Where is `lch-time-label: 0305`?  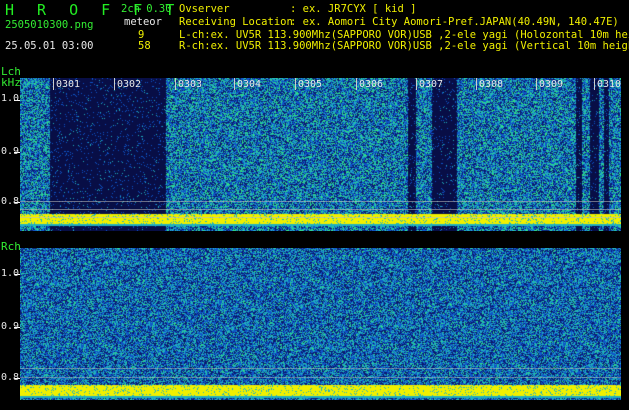
lch-time-label: 0305 is located at coordinates (310, 84).